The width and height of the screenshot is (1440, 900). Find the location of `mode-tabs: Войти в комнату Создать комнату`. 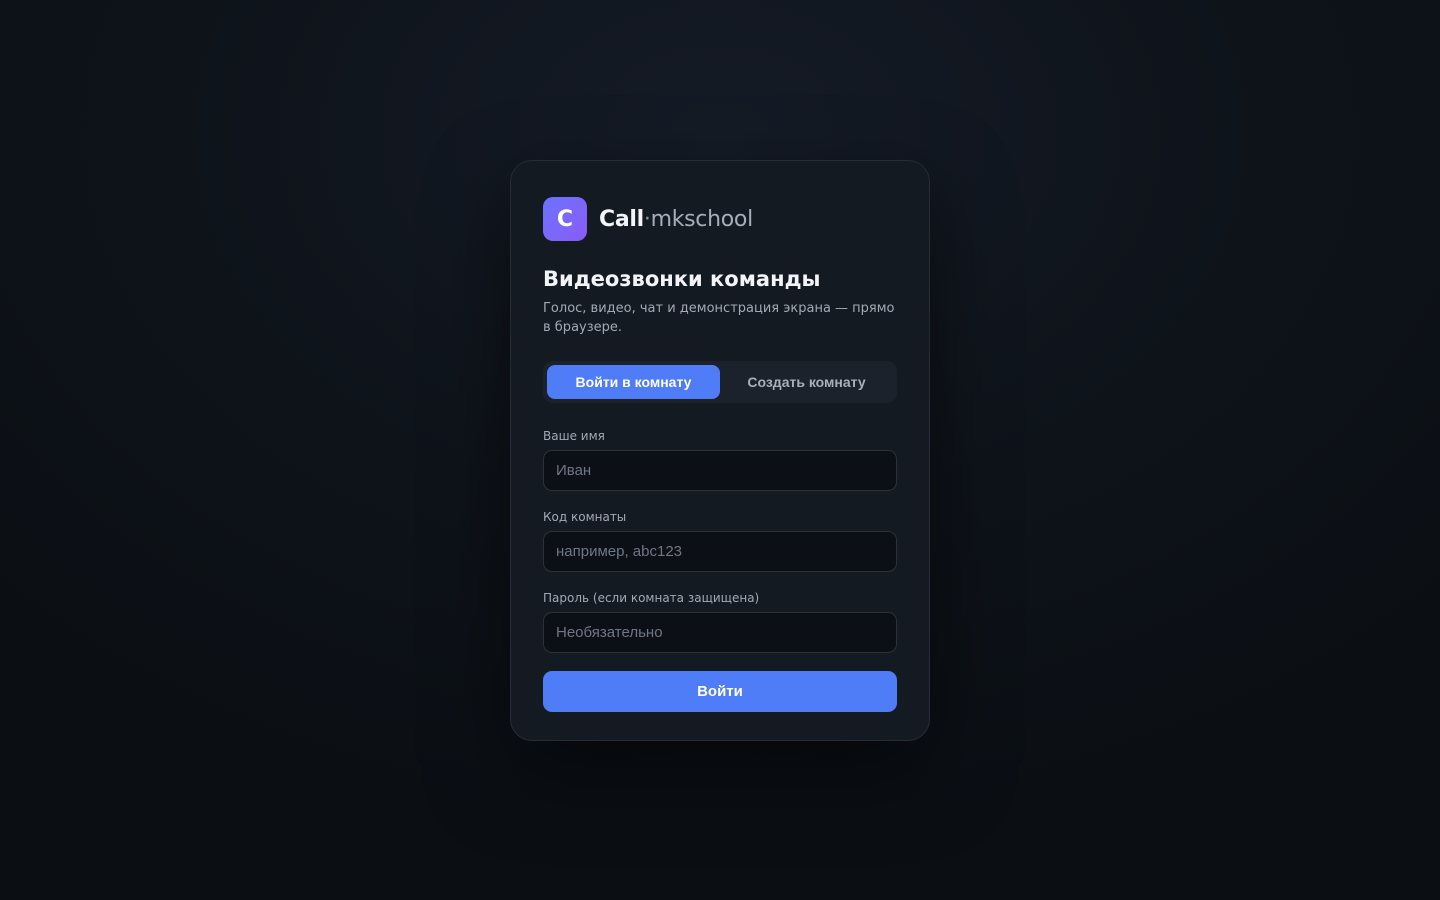

mode-tabs: Войти в комнату Создать комнату is located at coordinates (720, 382).